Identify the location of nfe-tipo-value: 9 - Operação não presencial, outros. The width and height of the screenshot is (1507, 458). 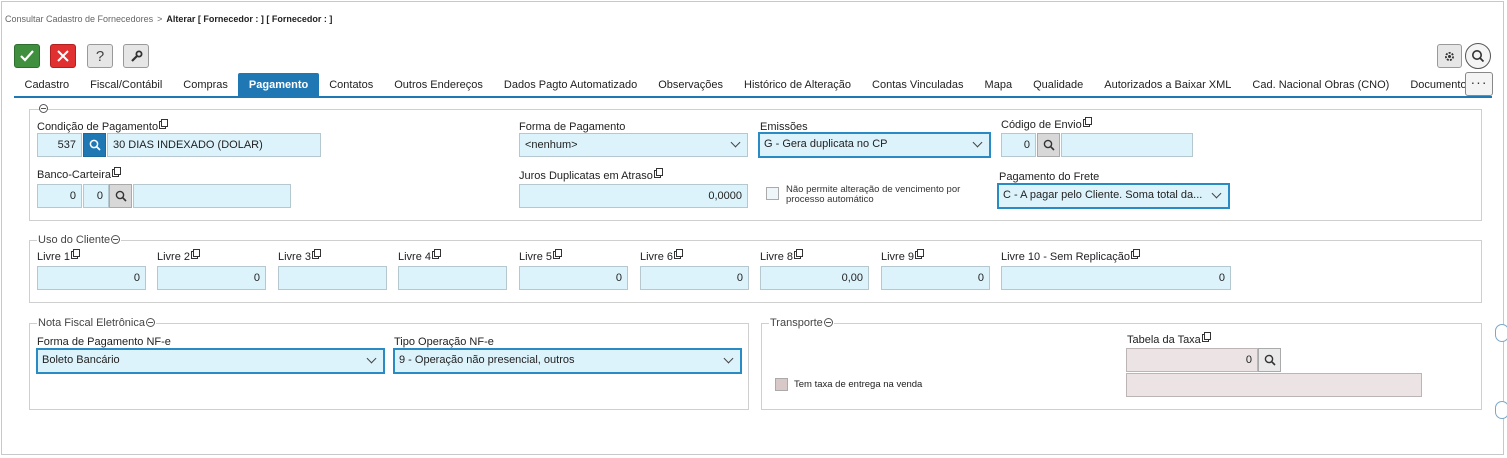
(487, 360).